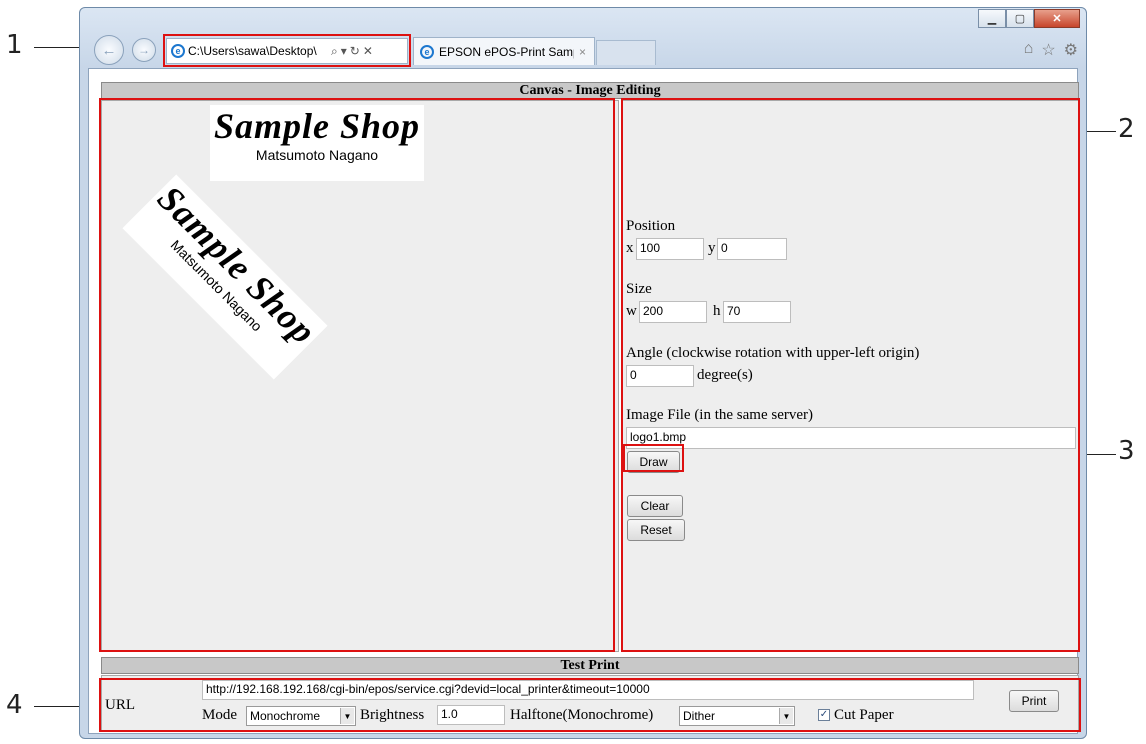  Describe the element at coordinates (864, 715) in the screenshot. I see `cut-paper-label: Cut Paper` at that location.